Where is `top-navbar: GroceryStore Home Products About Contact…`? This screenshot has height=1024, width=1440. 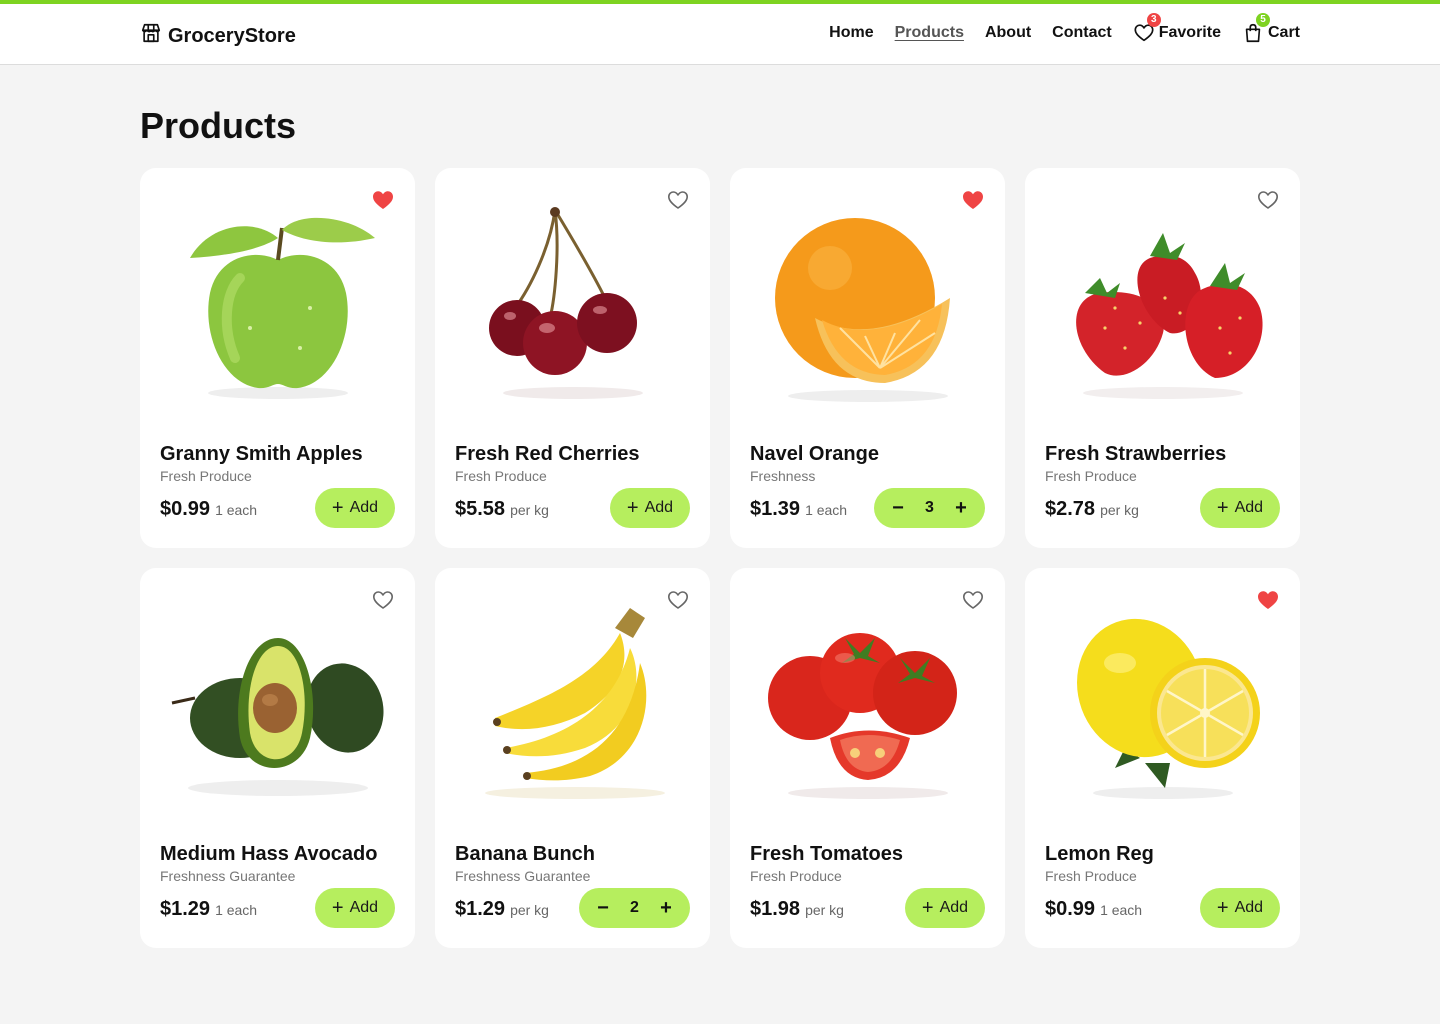 top-navbar: GroceryStore Home Products About Contact… is located at coordinates (720, 32).